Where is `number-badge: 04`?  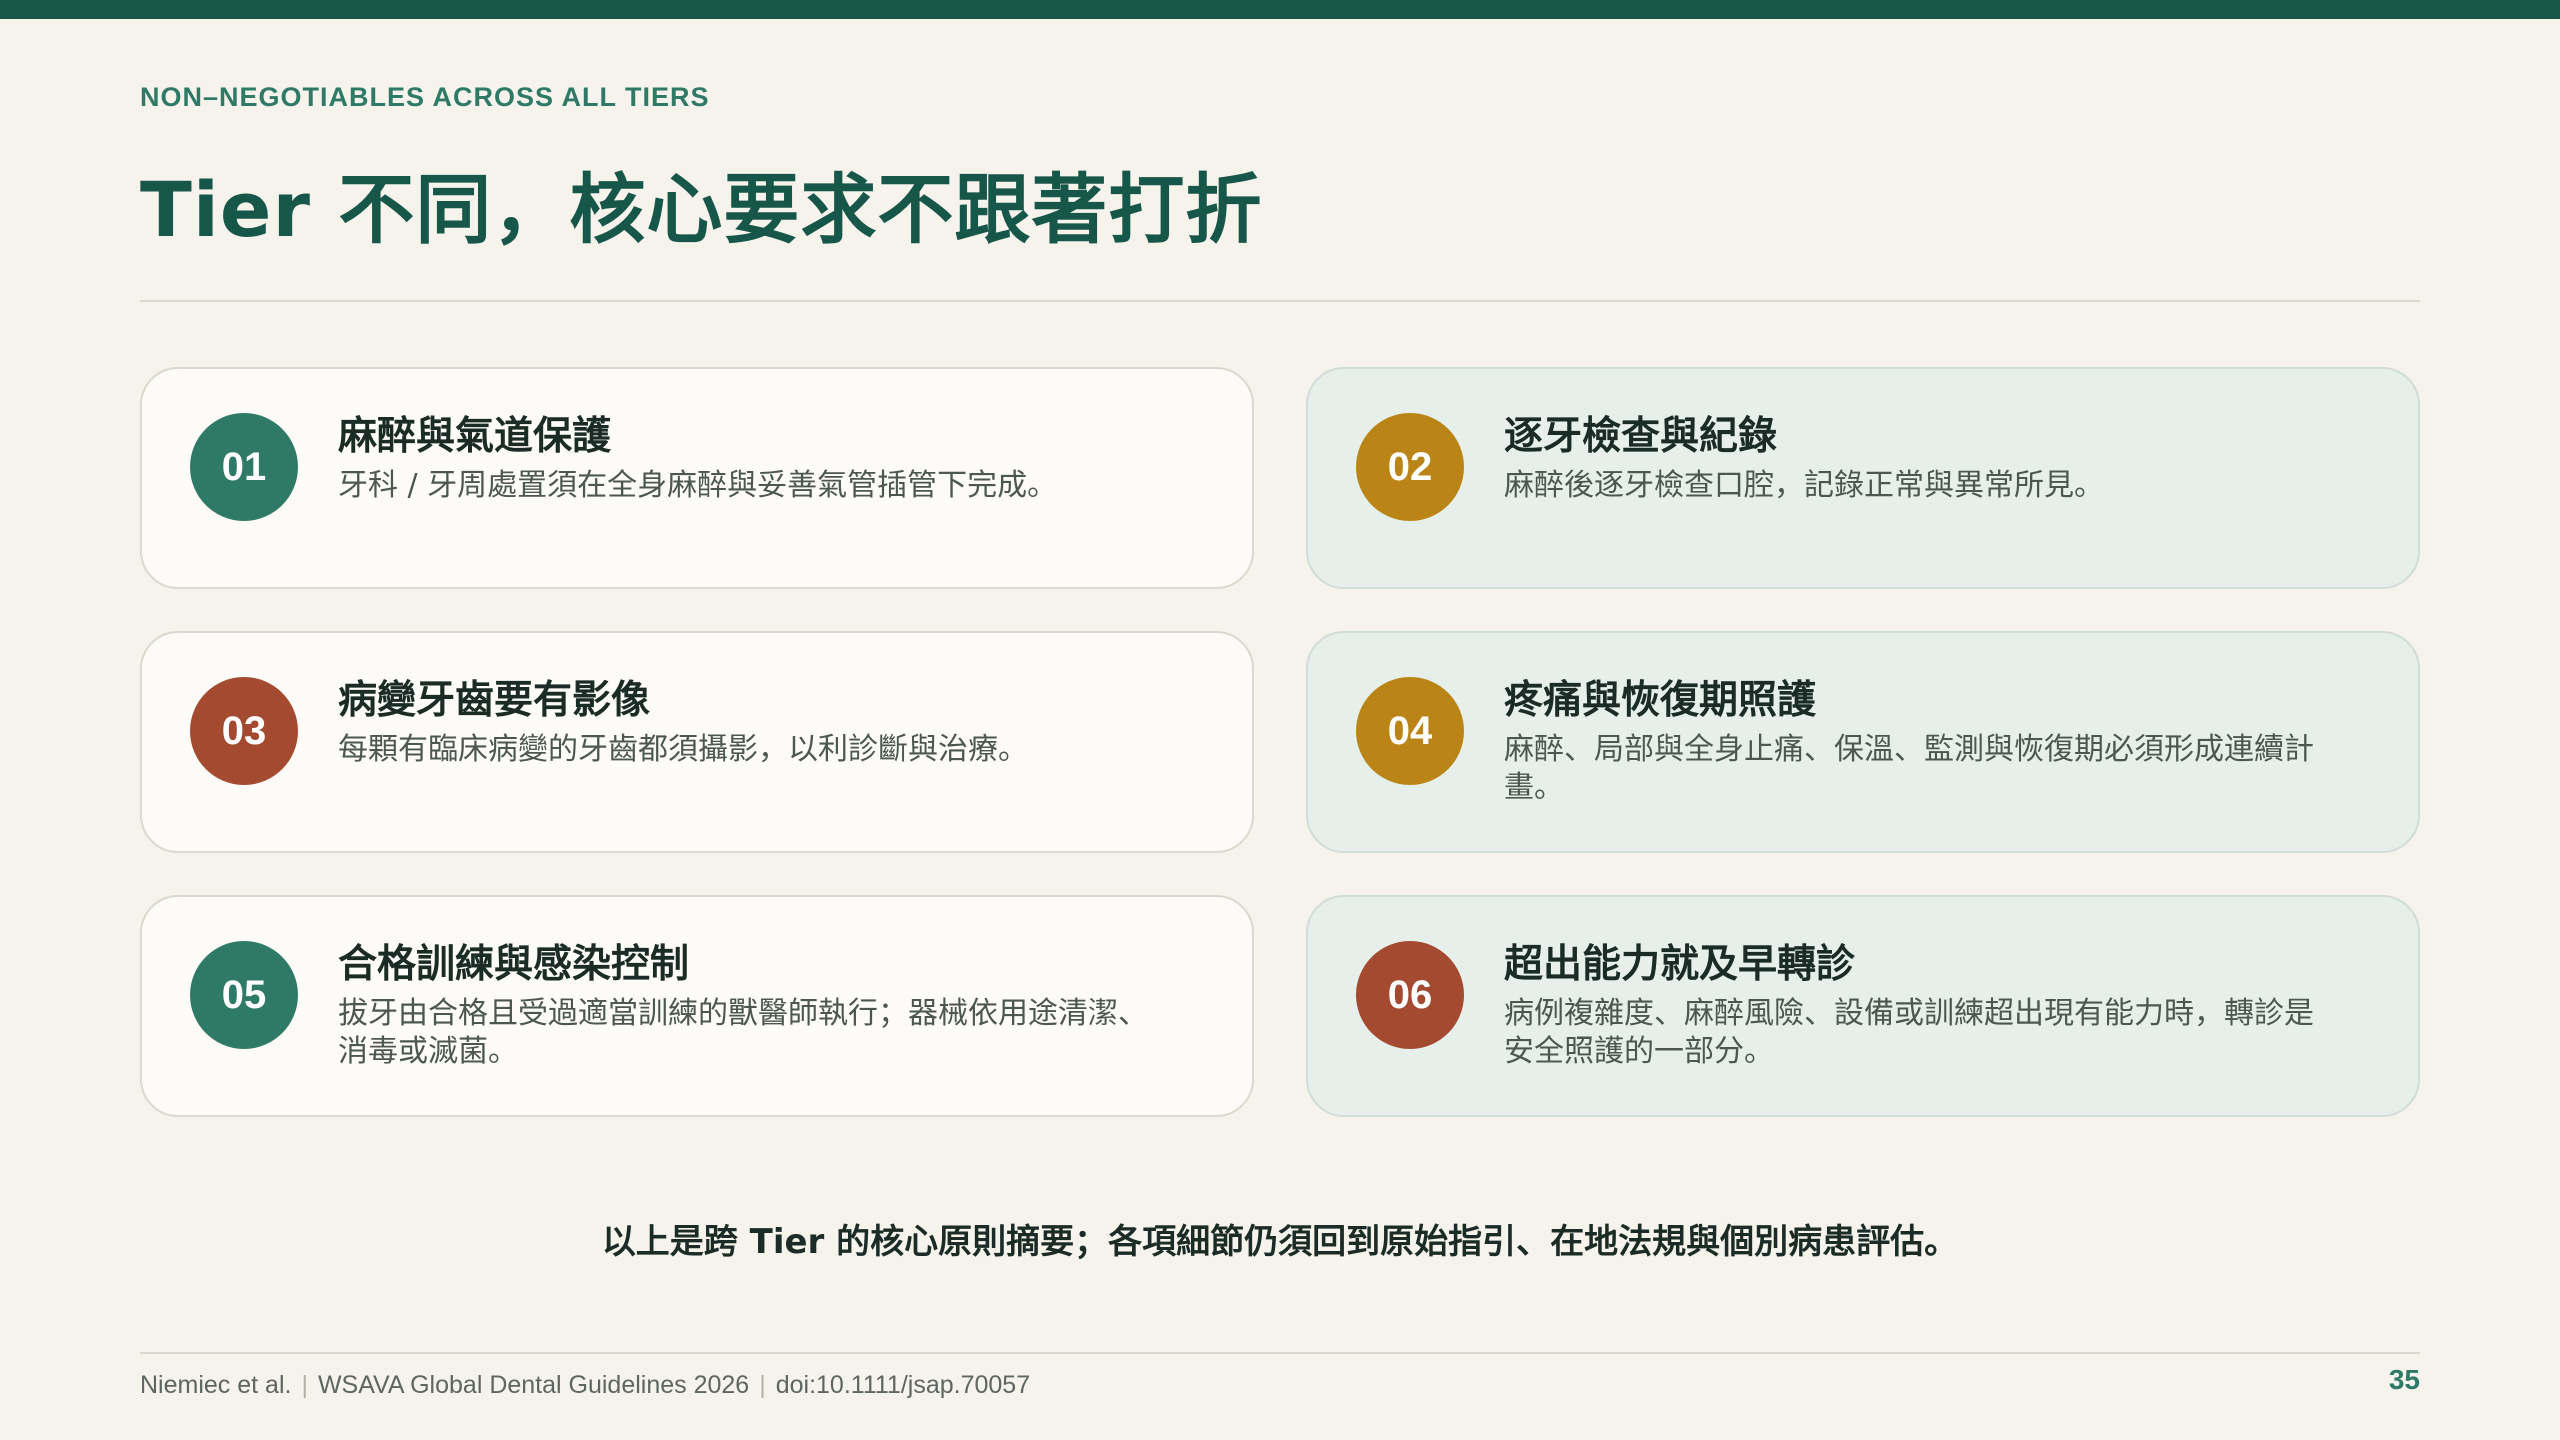
number-badge: 04 is located at coordinates (1410, 731).